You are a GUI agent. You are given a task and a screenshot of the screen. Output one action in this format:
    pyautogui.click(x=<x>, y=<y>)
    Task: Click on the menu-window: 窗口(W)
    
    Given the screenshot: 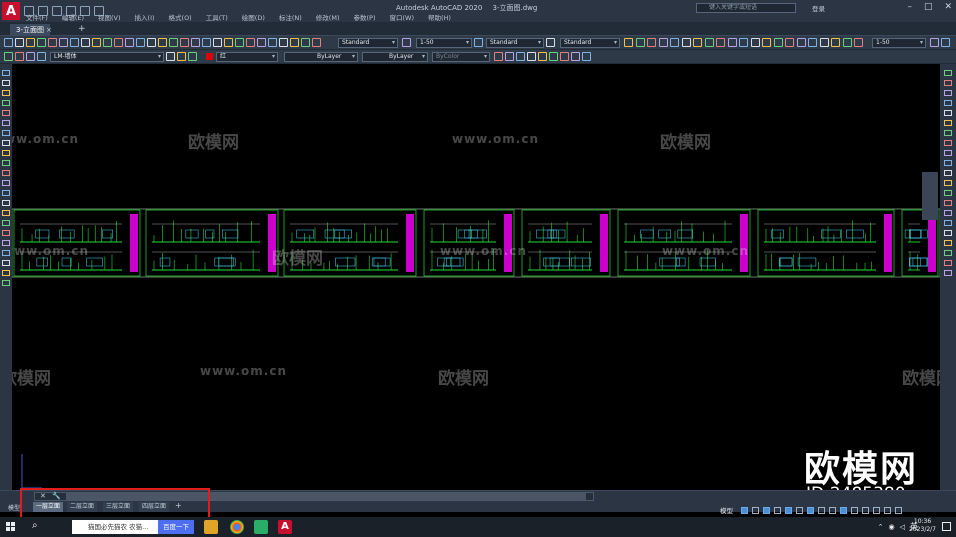 What is the action you would take?
    pyautogui.click(x=401, y=17)
    